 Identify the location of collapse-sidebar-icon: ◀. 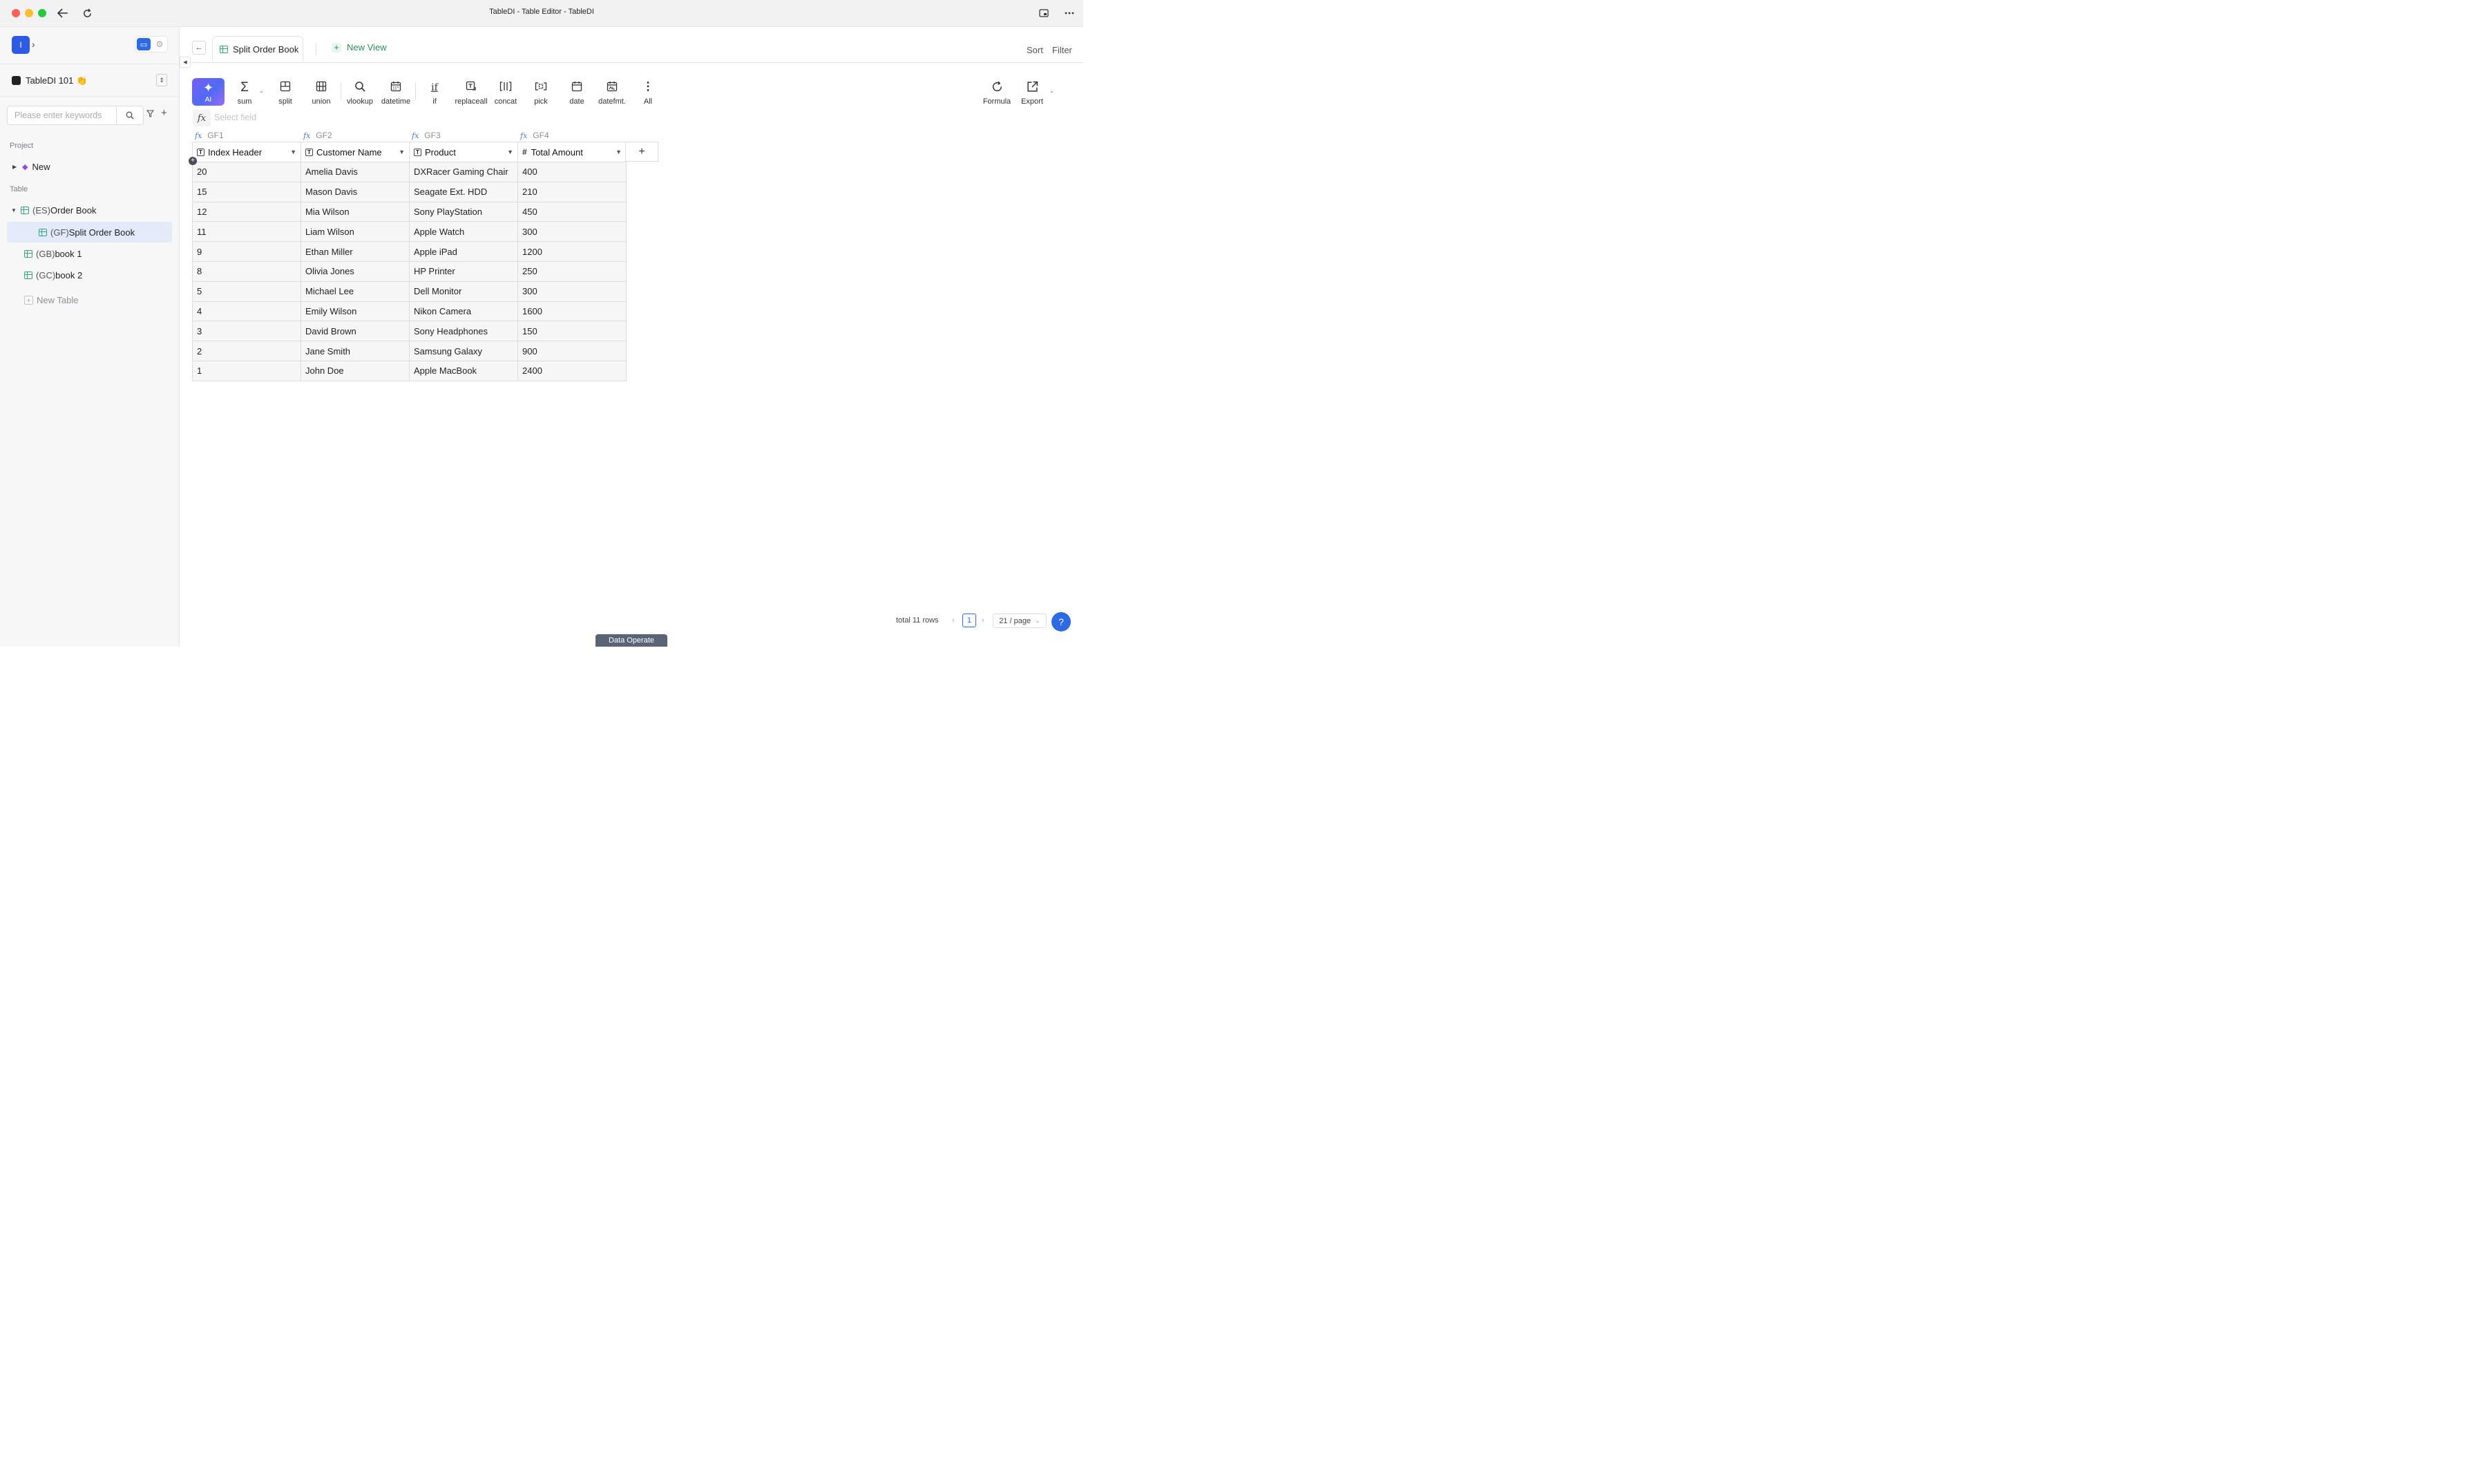
(185, 62).